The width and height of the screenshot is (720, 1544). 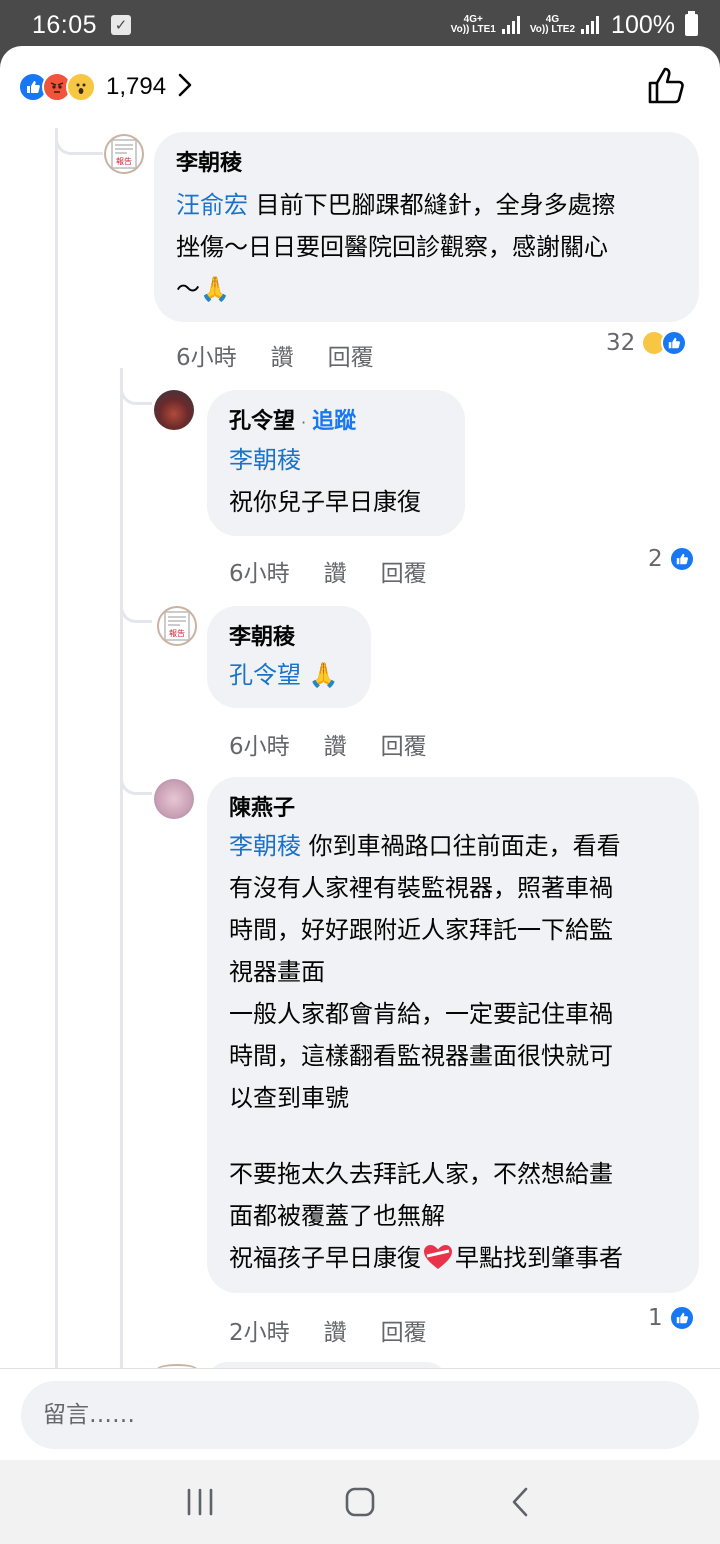 I want to click on comment-reaction-count: 32, so click(x=621, y=343).